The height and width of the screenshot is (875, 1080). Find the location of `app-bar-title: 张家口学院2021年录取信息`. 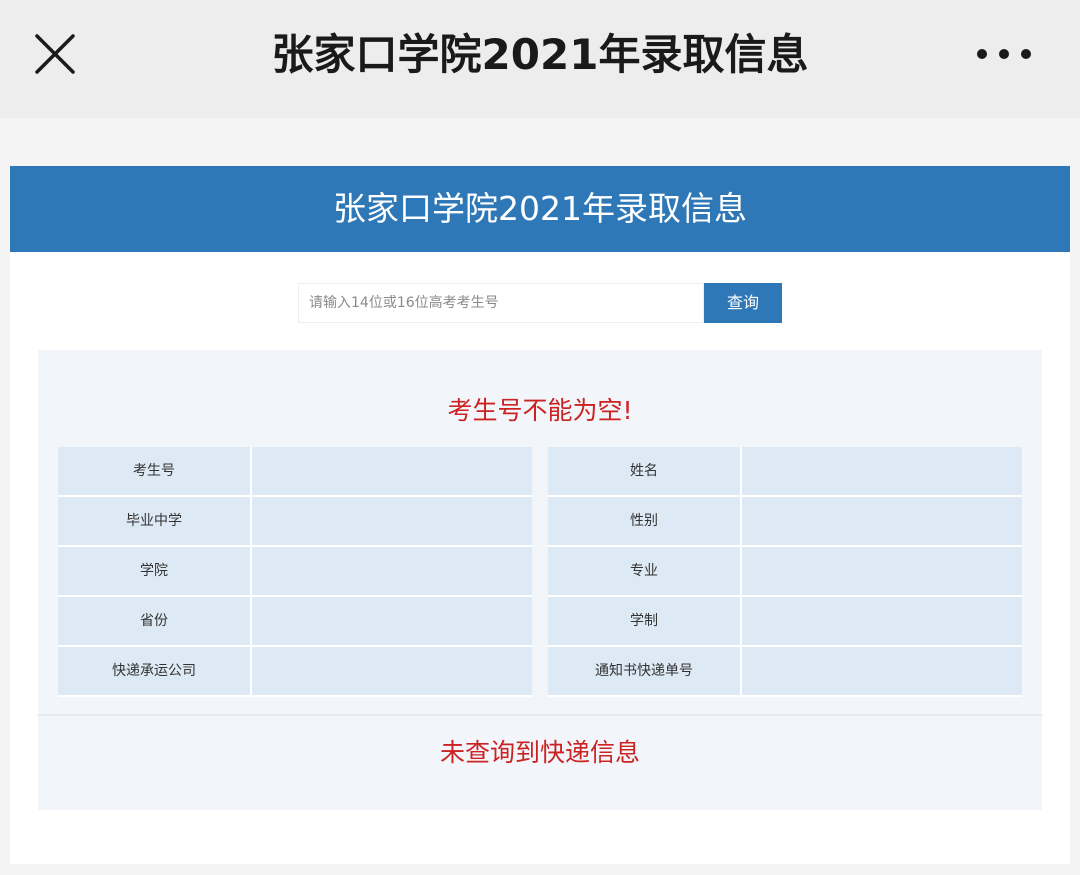

app-bar-title: 张家口学院2021年录取信息 is located at coordinates (540, 54).